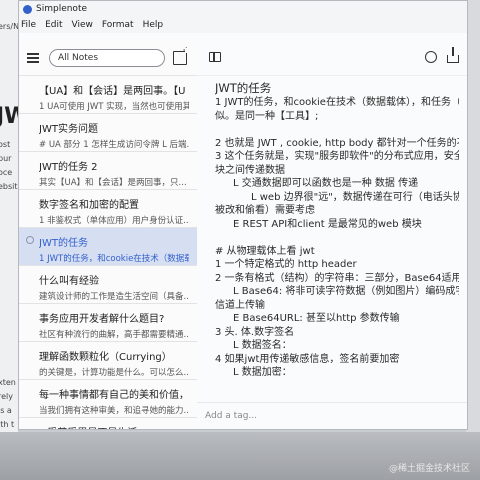 The image size is (480, 480). What do you see at coordinates (286, 264) in the screenshot?
I see `editor-line: 1 一个特定格式的 http header` at bounding box center [286, 264].